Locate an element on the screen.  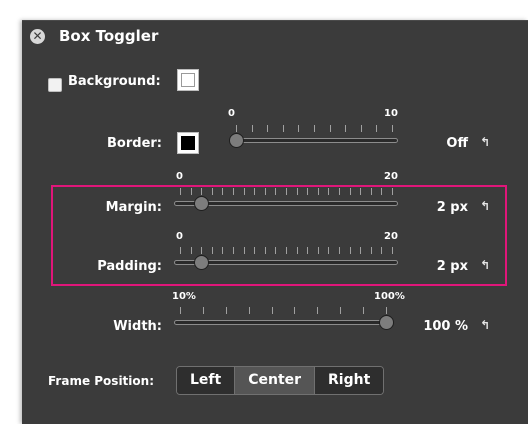
width-slider-thumb is located at coordinates (386, 322).